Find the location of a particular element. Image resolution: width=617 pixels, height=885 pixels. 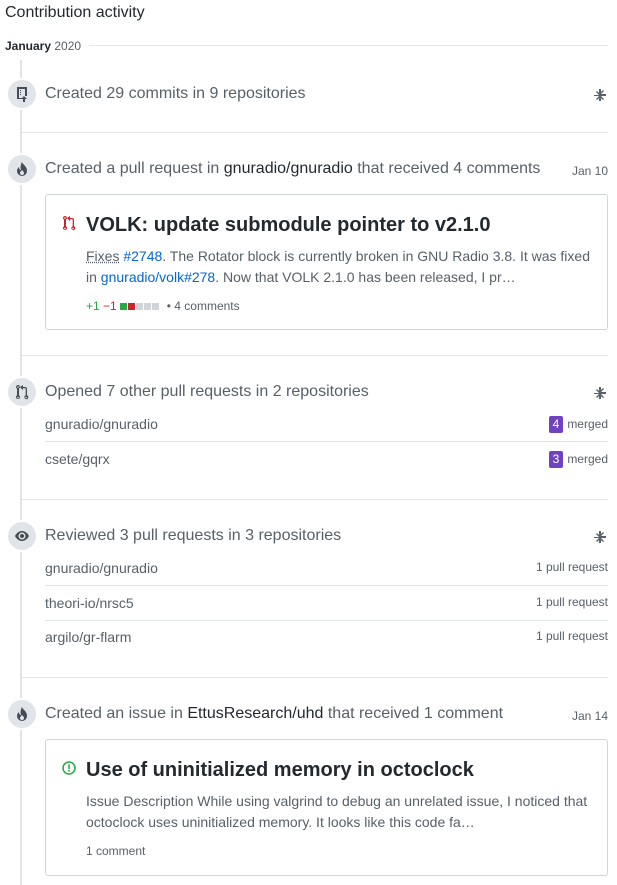

pr-created-suffix: that received 4 comments is located at coordinates (449, 168).